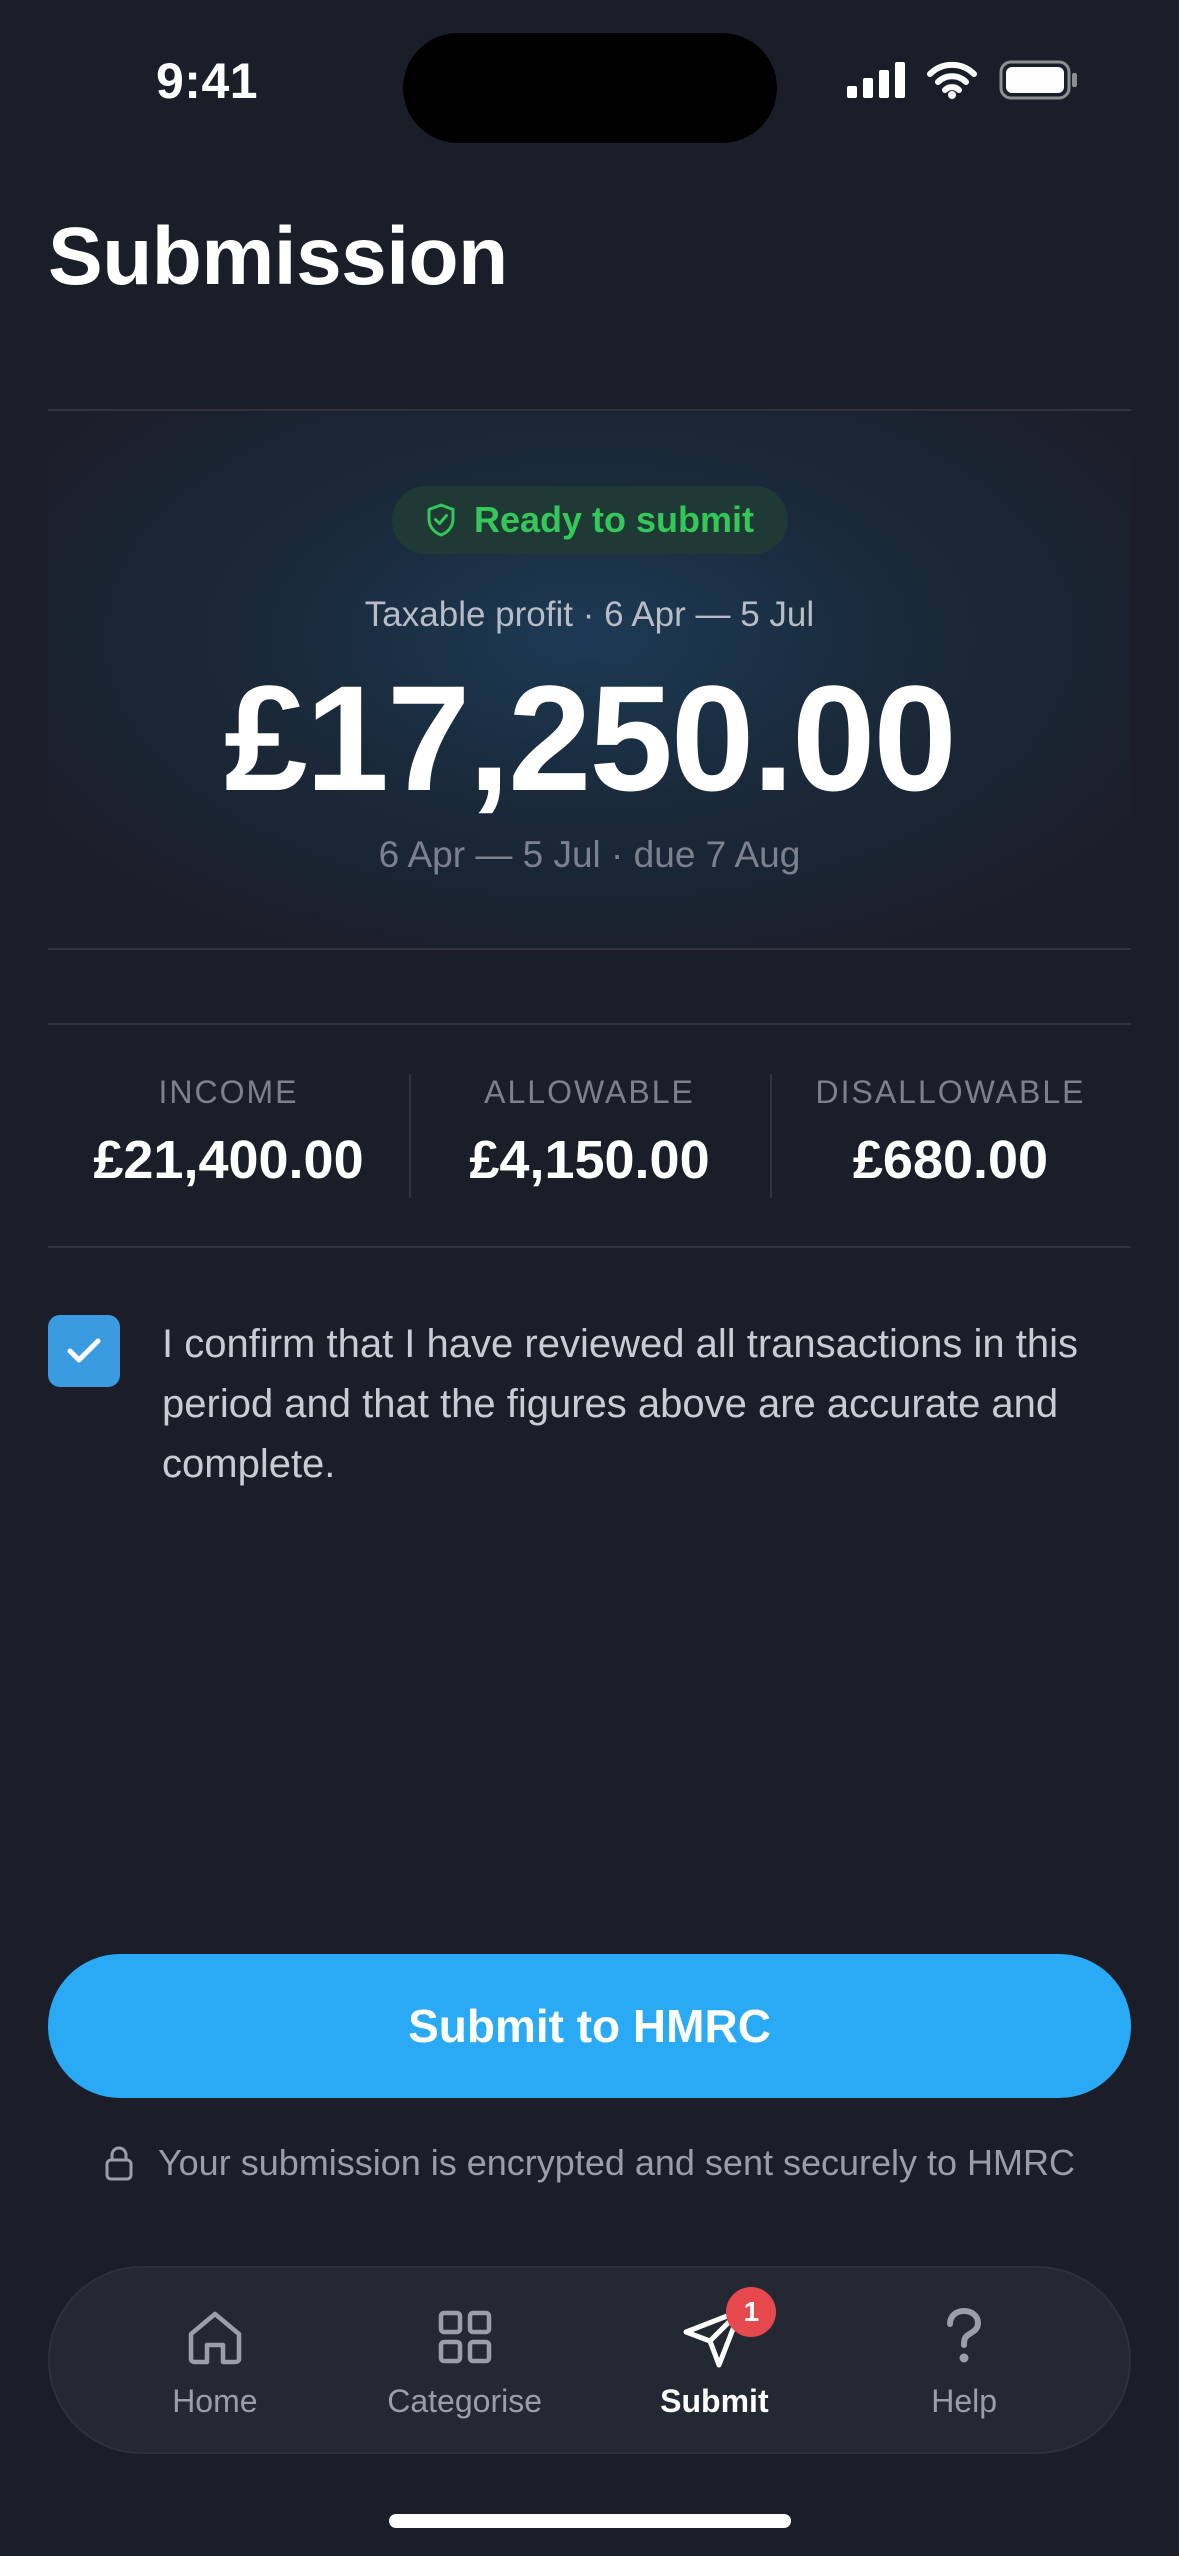 The width and height of the screenshot is (1179, 2556). I want to click on tab-submit: 1 Submit, so click(714, 2353).